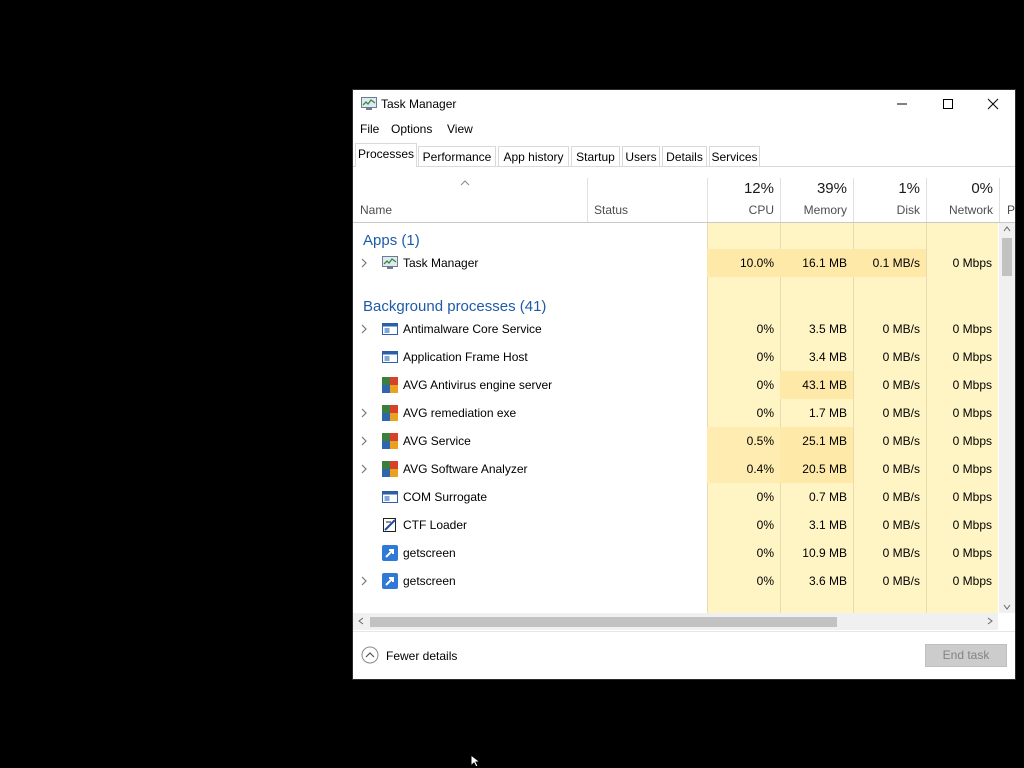  What do you see at coordinates (476, 761) in the screenshot?
I see `mouse-cursor-icon` at bounding box center [476, 761].